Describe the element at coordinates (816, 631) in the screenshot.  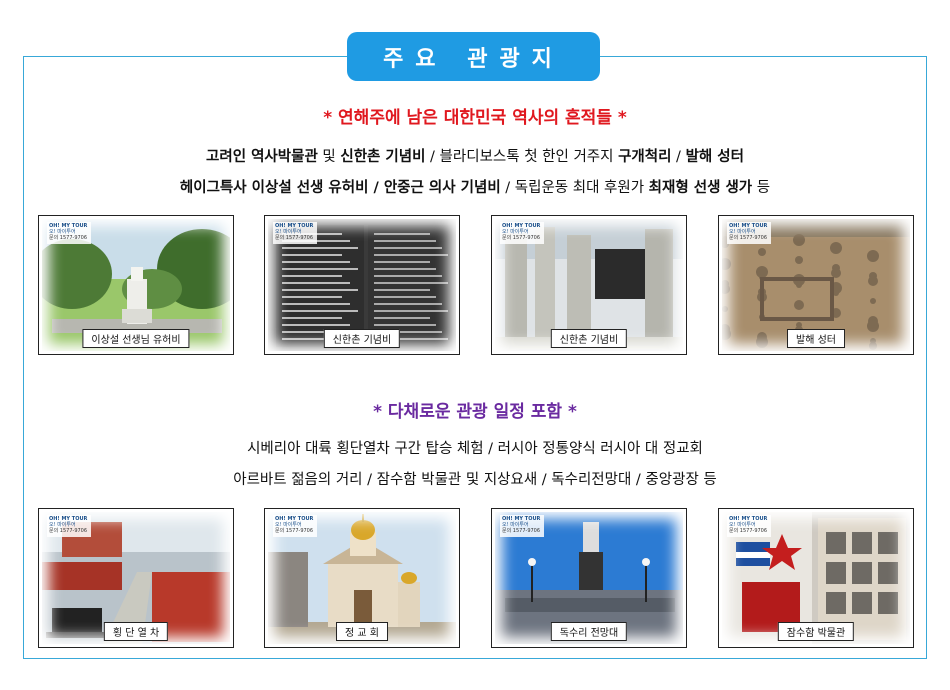
I see `photo-caption: 잠수함 박물관` at that location.